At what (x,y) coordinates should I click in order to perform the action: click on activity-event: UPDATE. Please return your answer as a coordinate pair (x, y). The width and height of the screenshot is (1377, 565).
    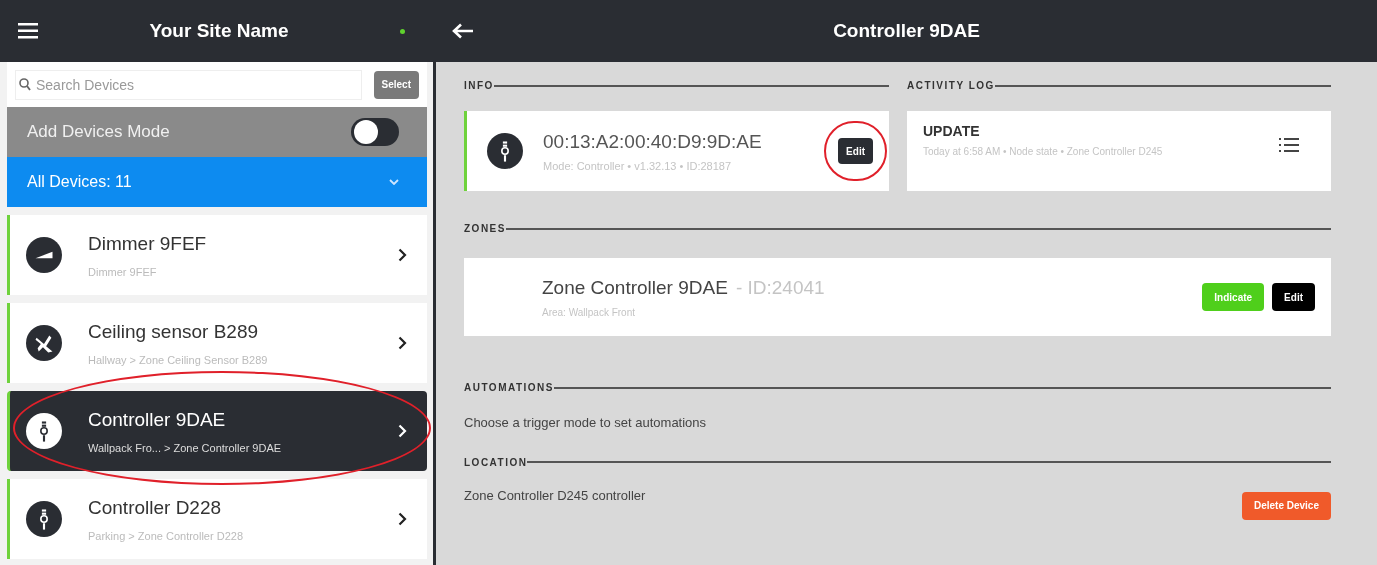
    Looking at the image, I should click on (952, 131).